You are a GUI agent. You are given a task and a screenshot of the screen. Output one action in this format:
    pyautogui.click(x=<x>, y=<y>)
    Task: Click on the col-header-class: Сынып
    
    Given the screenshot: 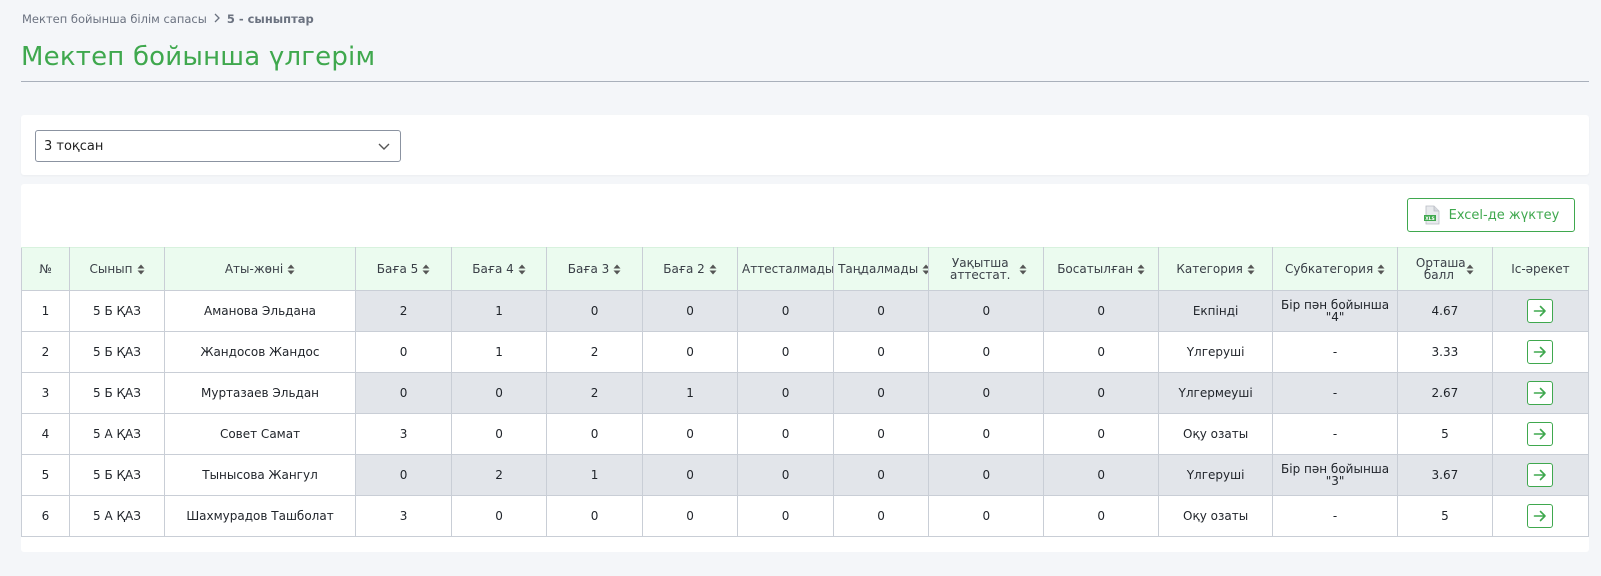 What is the action you would take?
    pyautogui.click(x=117, y=269)
    